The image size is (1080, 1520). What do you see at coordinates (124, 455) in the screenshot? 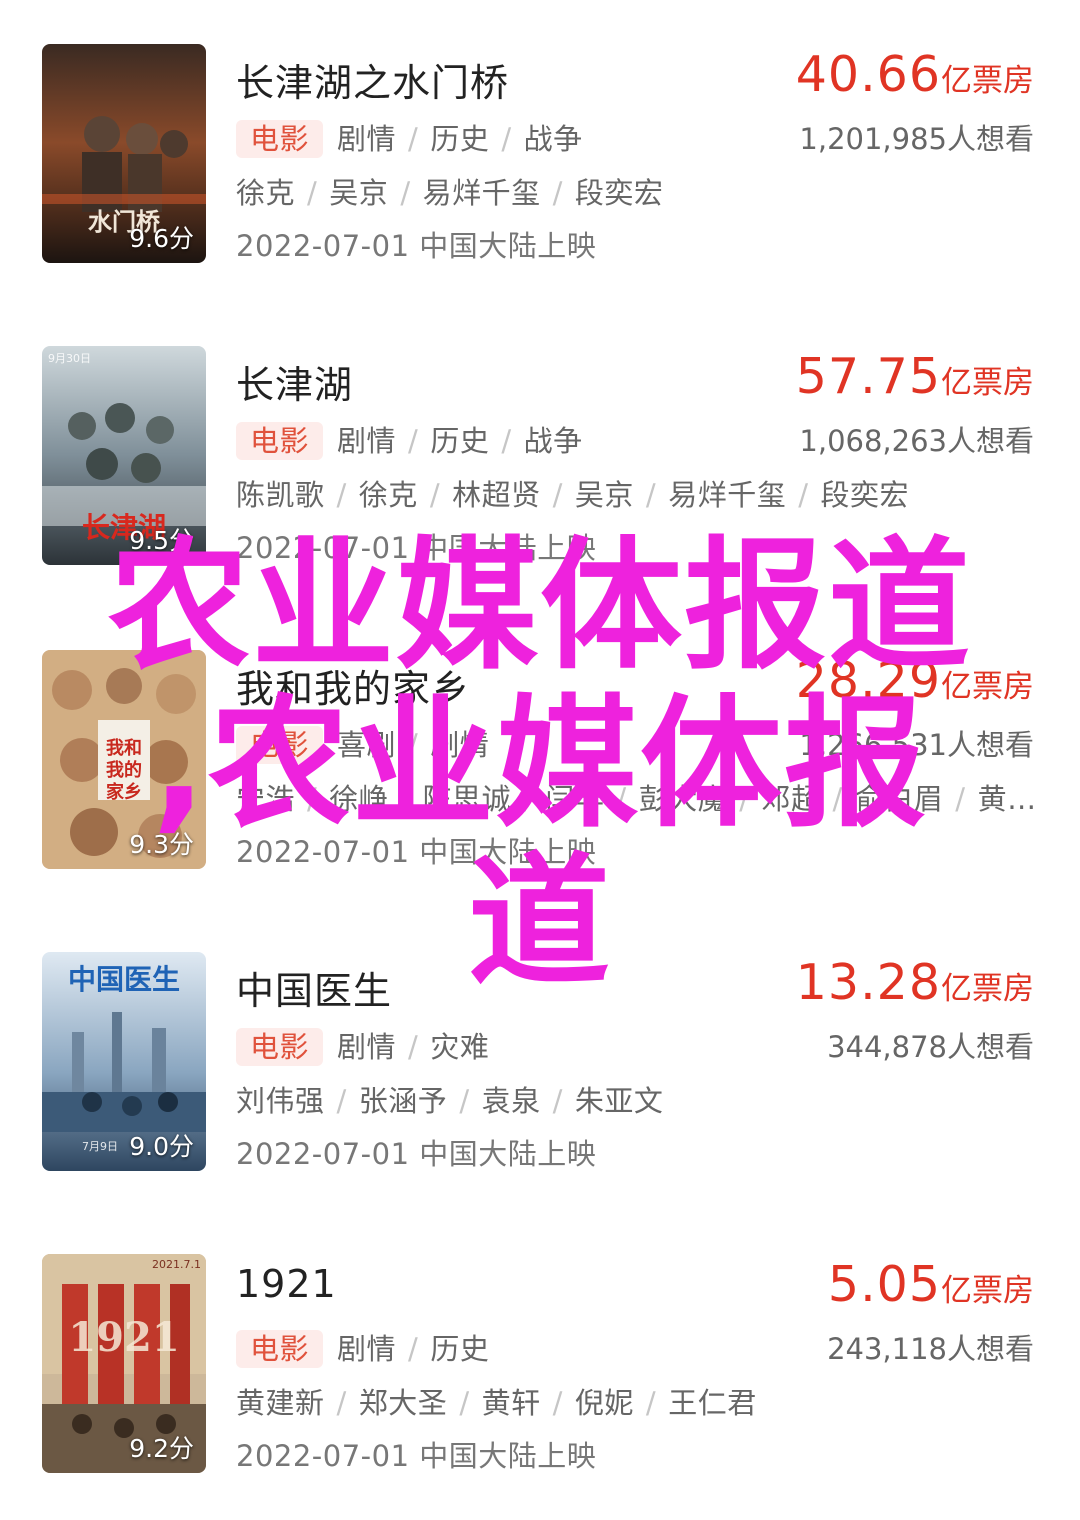
I see `movie-poster: 9月30日 长津湖 9.5分` at bounding box center [124, 455].